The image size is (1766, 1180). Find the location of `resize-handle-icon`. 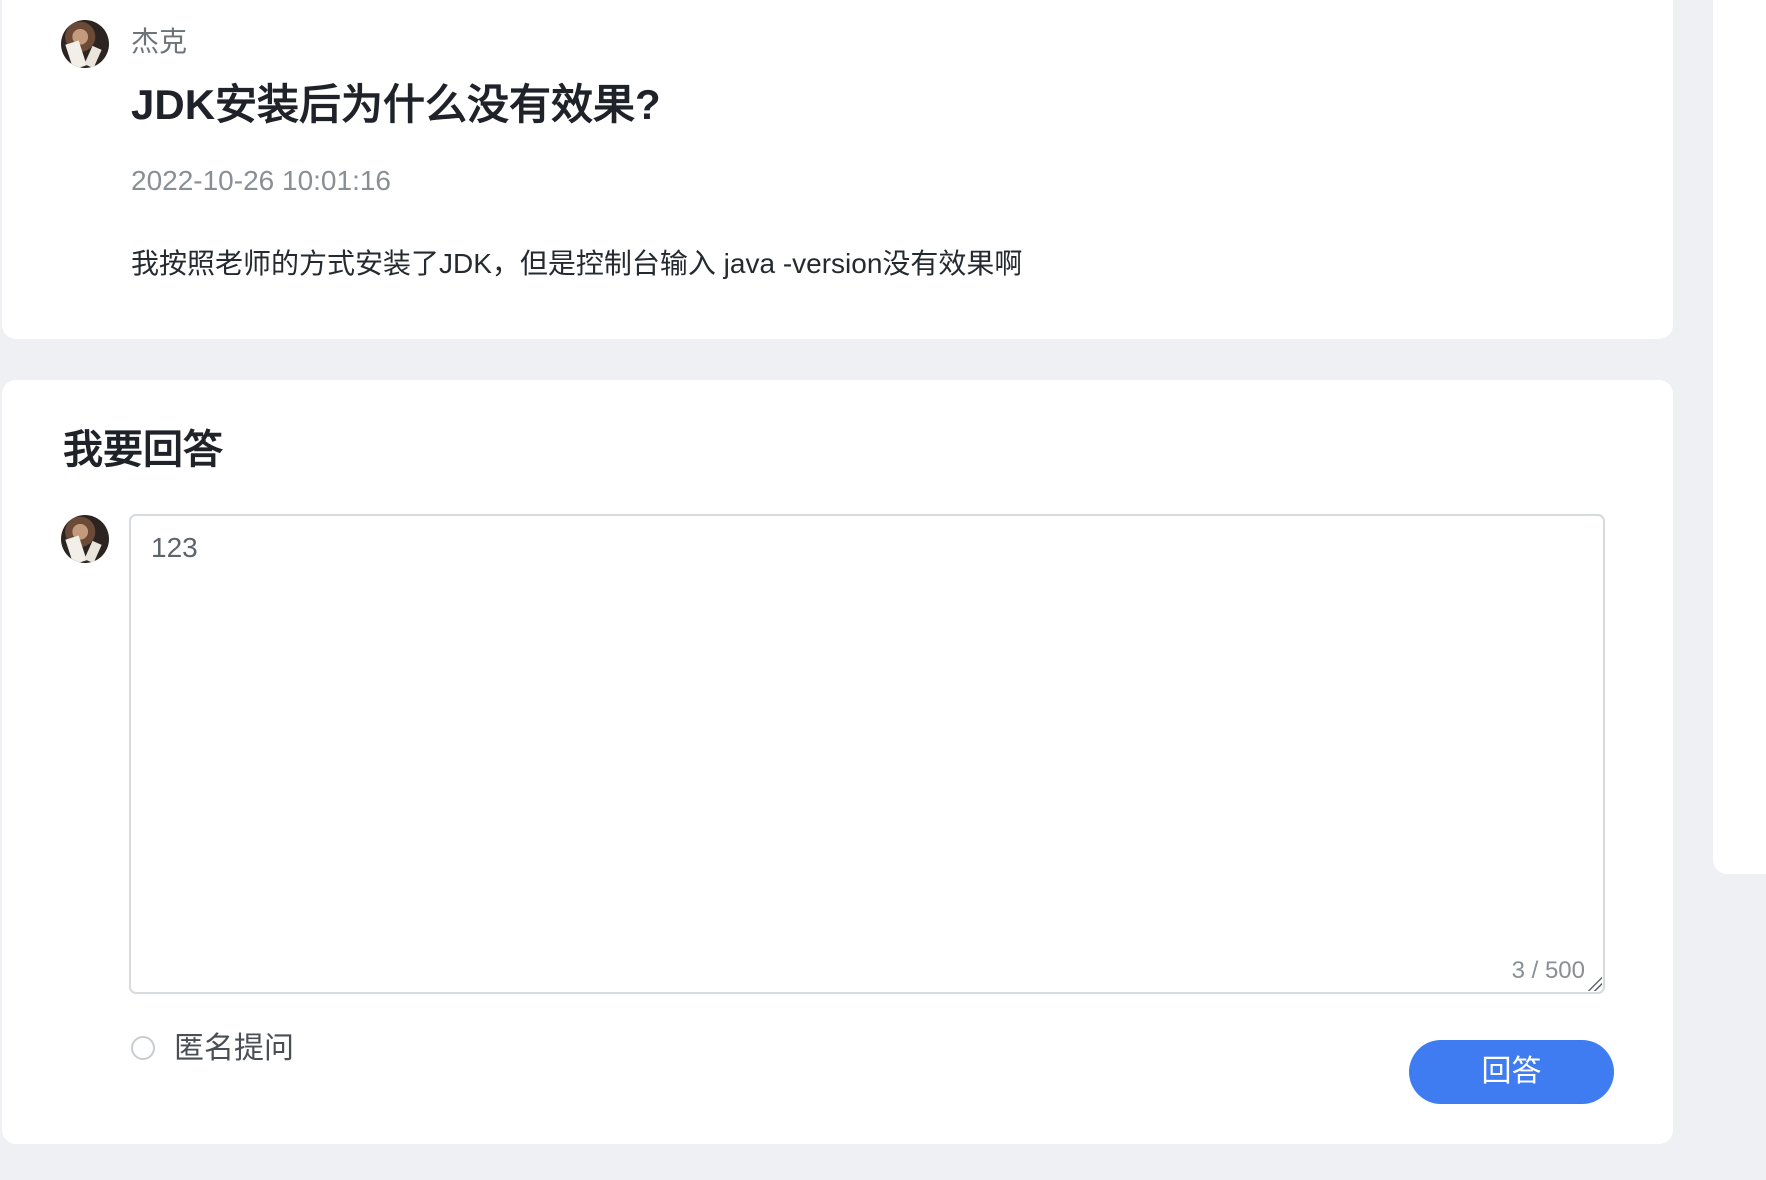

resize-handle-icon is located at coordinates (1595, 984).